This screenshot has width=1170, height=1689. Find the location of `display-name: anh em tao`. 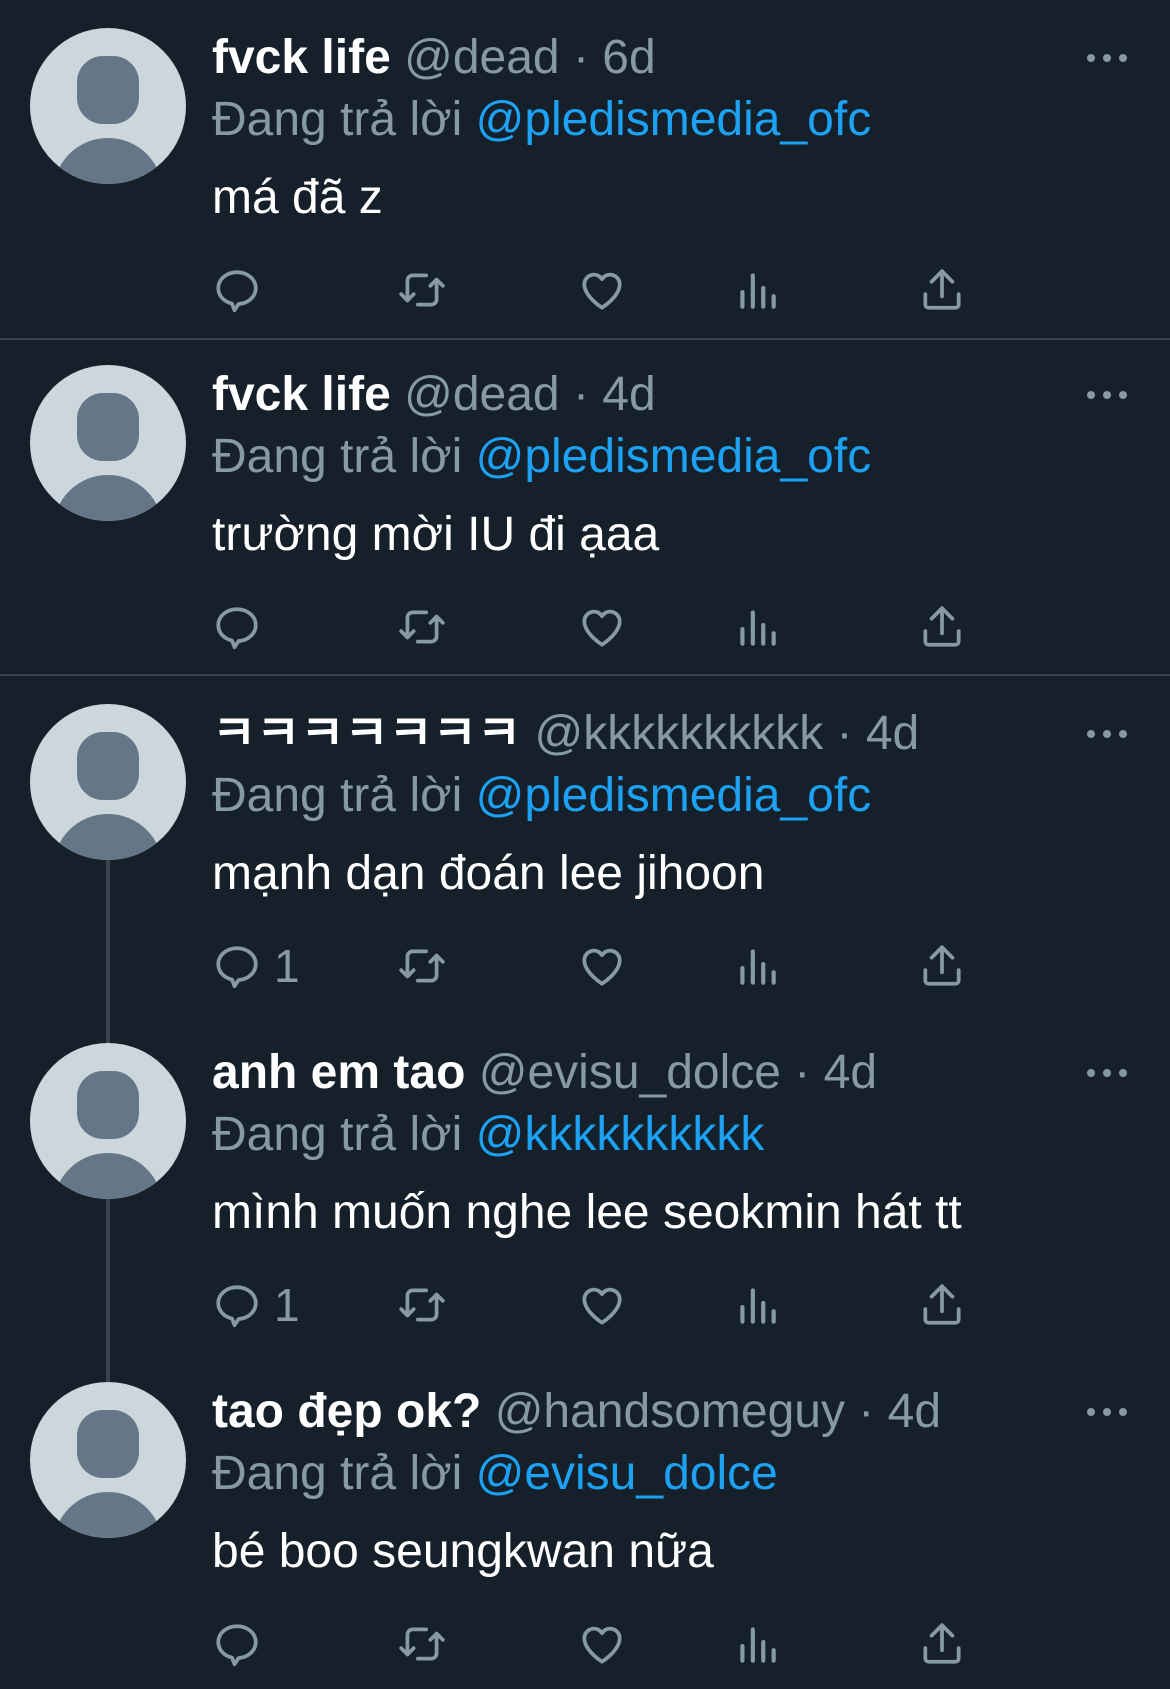

display-name: anh em tao is located at coordinates (338, 1072).